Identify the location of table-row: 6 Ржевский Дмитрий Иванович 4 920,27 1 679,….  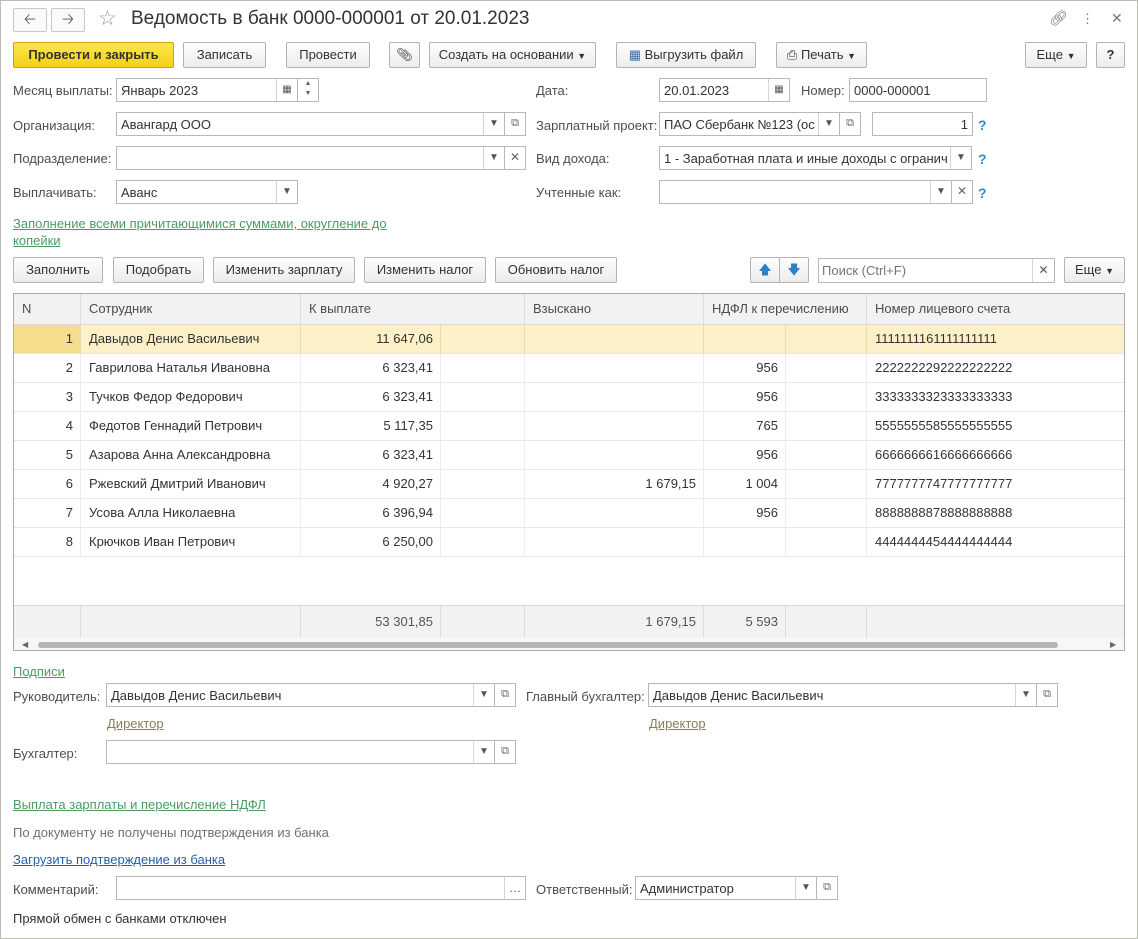
(569, 484).